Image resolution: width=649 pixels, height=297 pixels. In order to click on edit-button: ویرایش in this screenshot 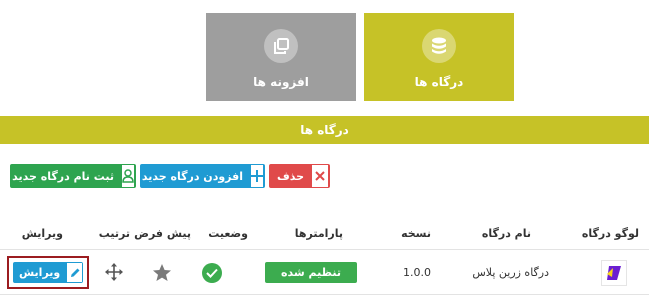, I will do `click(48, 272)`.